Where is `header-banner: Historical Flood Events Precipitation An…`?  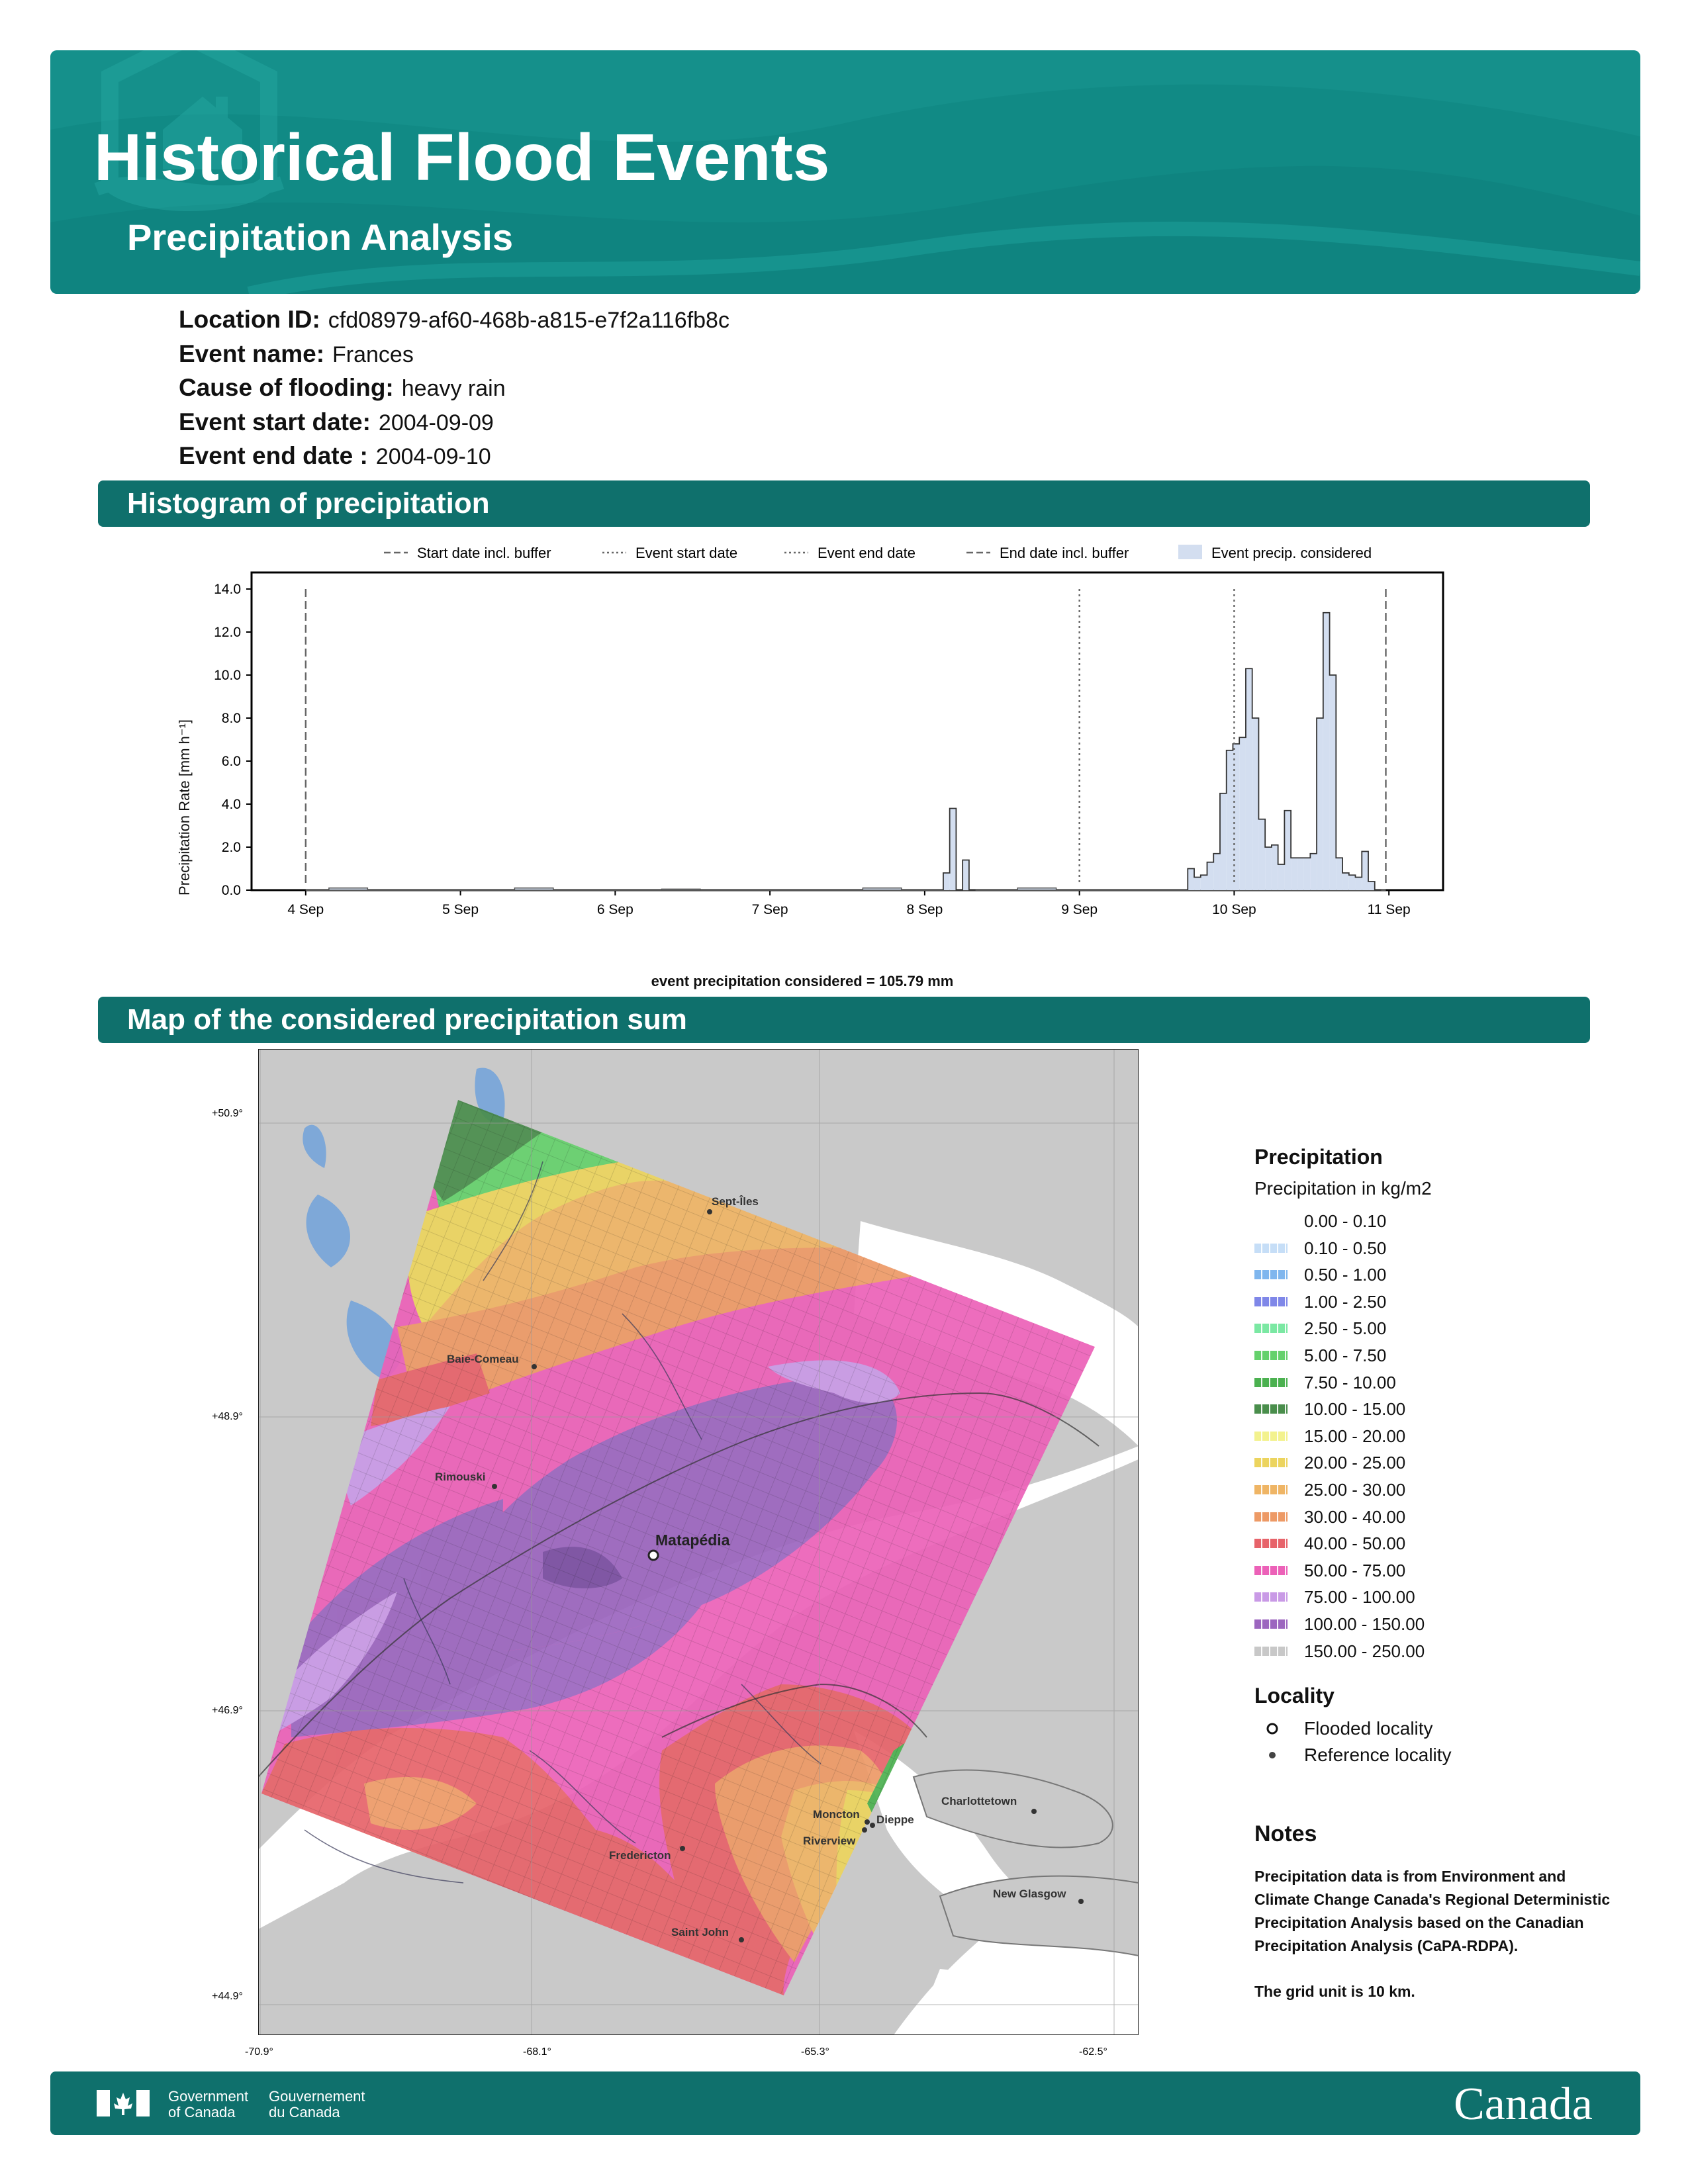
header-banner: Historical Flood Events Precipitation An… is located at coordinates (845, 172).